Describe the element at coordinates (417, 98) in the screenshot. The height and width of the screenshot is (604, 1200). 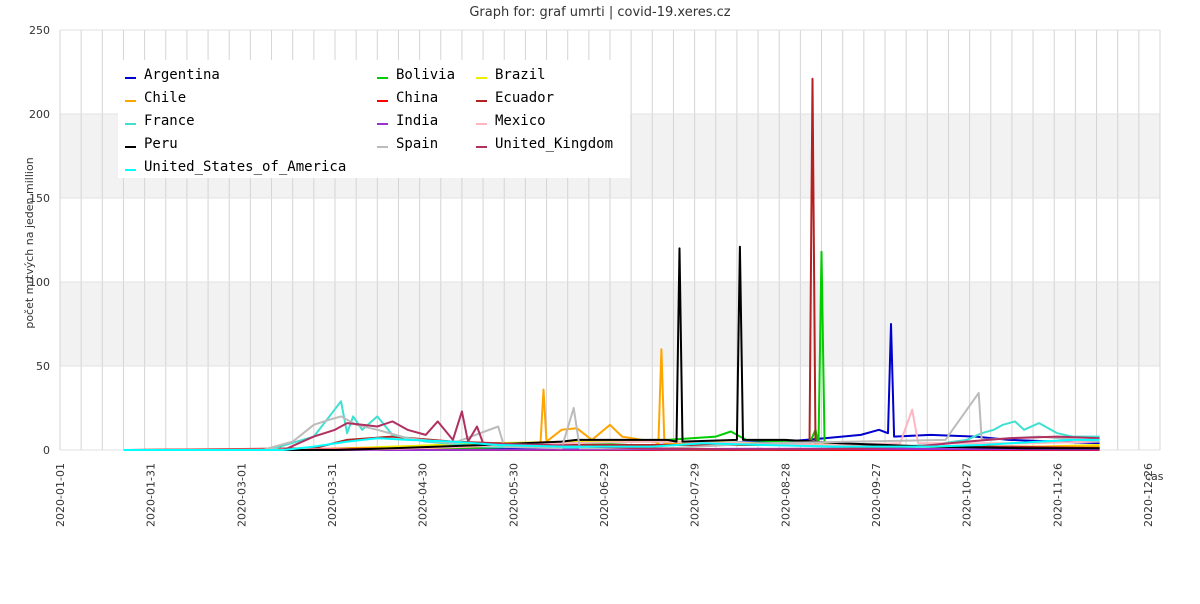
I see `legend-item-label: China` at that location.